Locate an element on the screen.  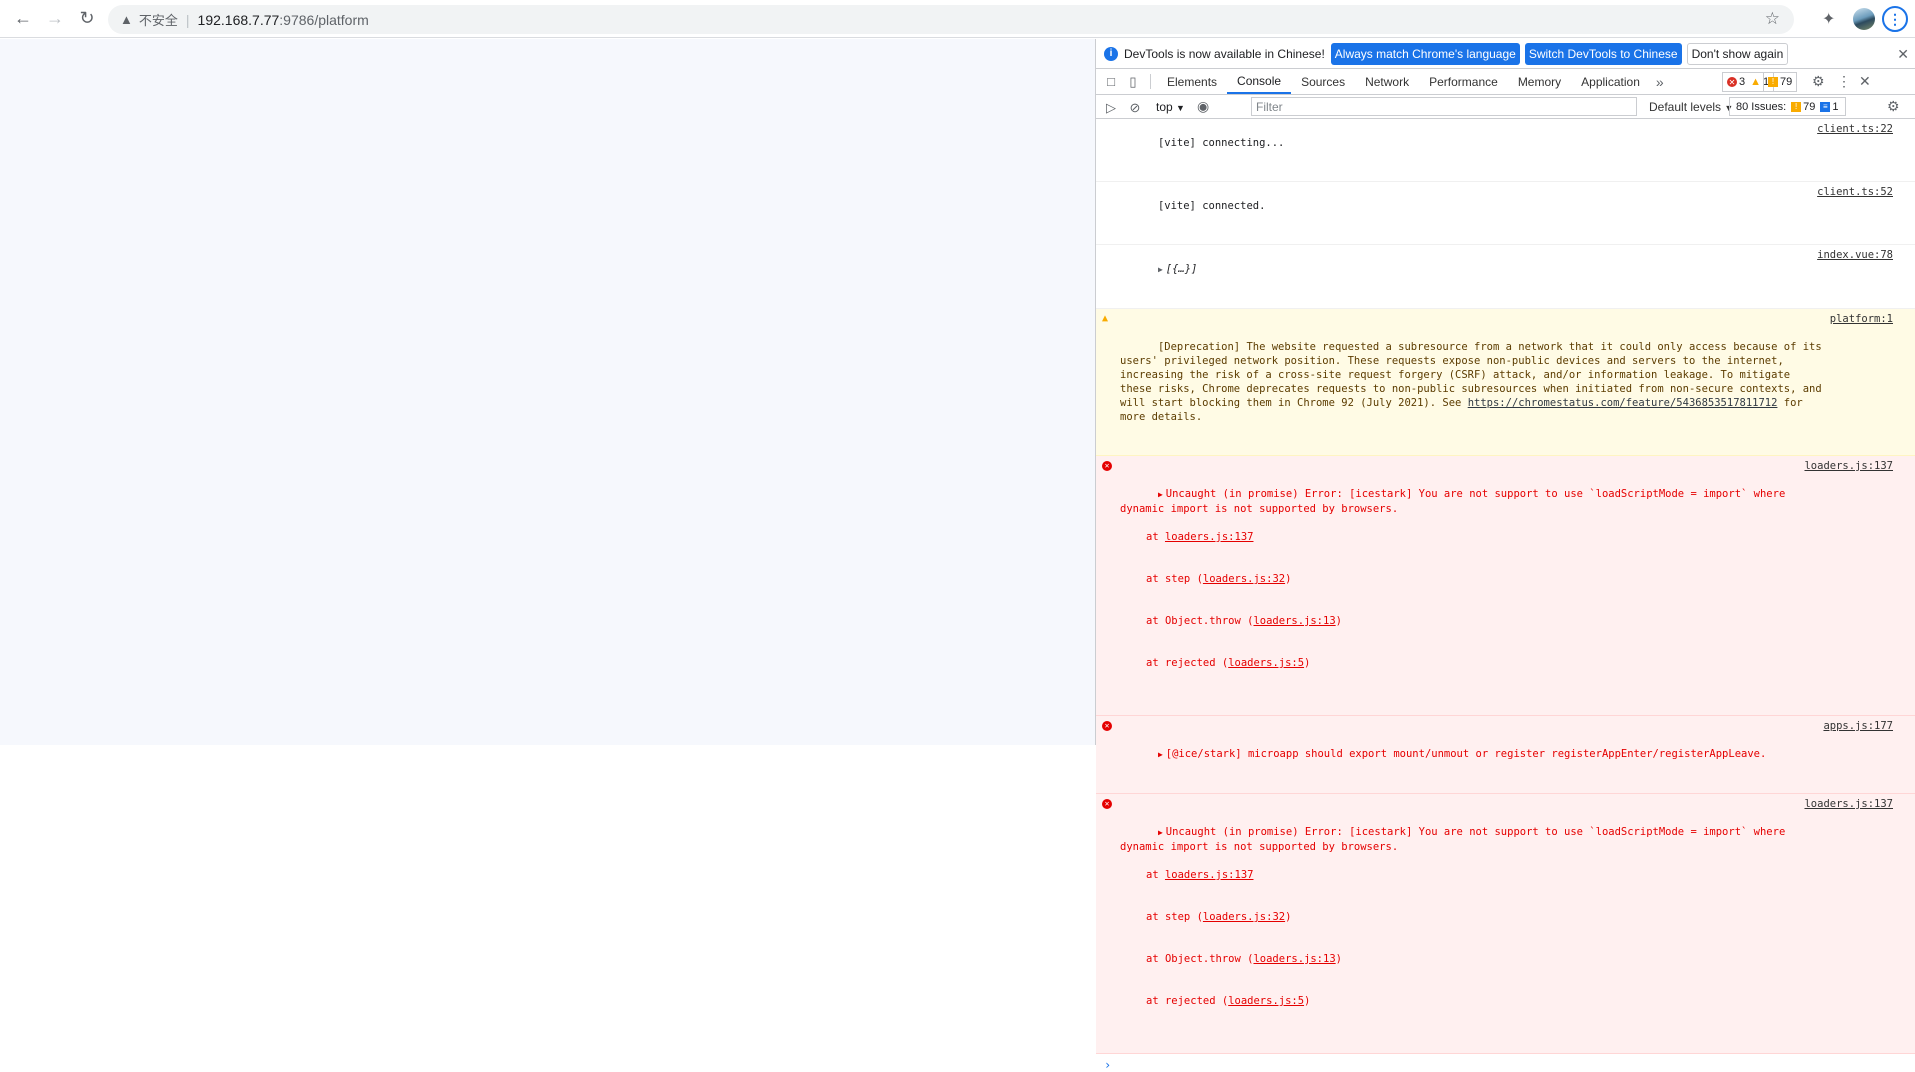
console-settings-gear-icon: ⚙ is located at coordinates (1893, 106).